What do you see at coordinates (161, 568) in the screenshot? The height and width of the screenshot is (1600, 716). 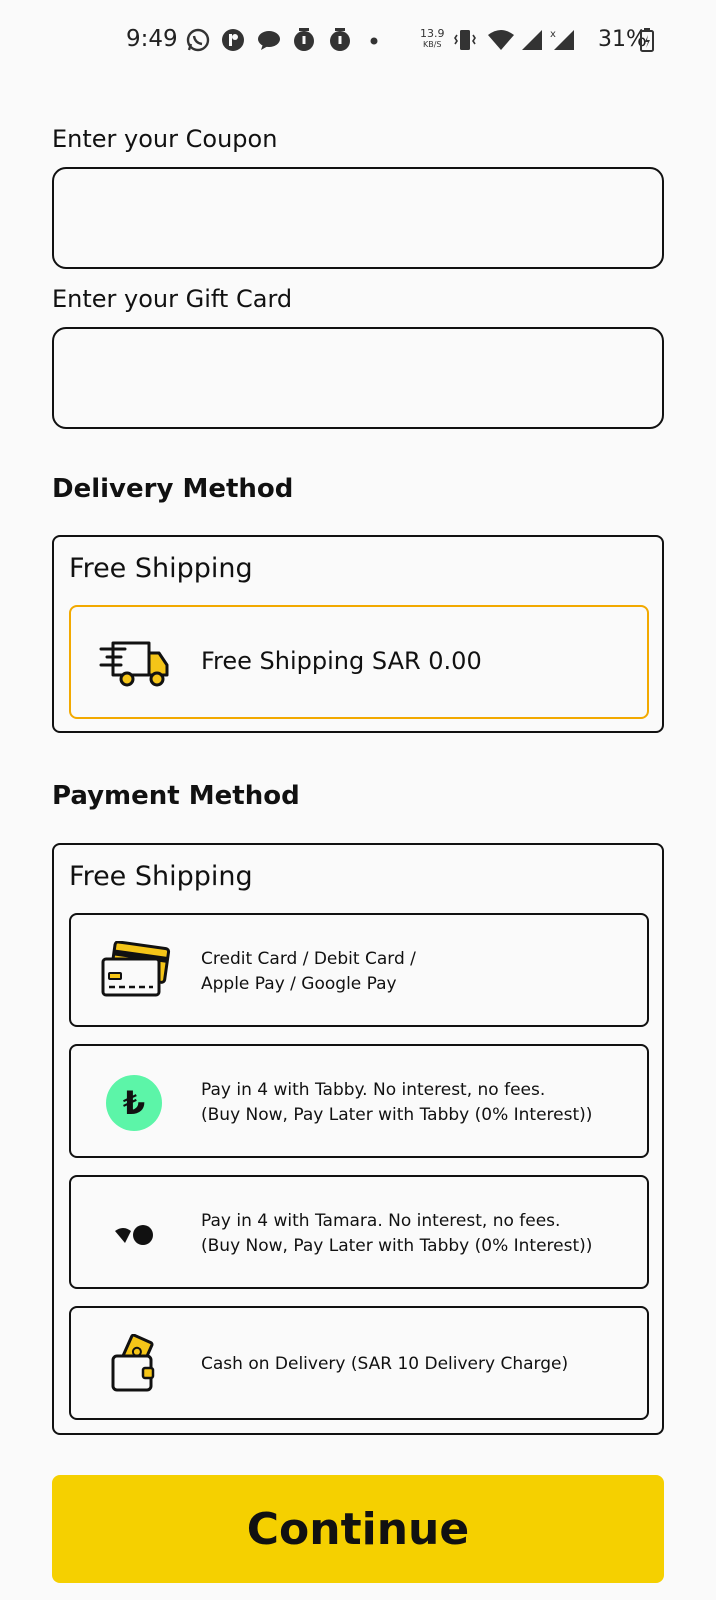 I see `delivery-group-title: Free Shipping` at bounding box center [161, 568].